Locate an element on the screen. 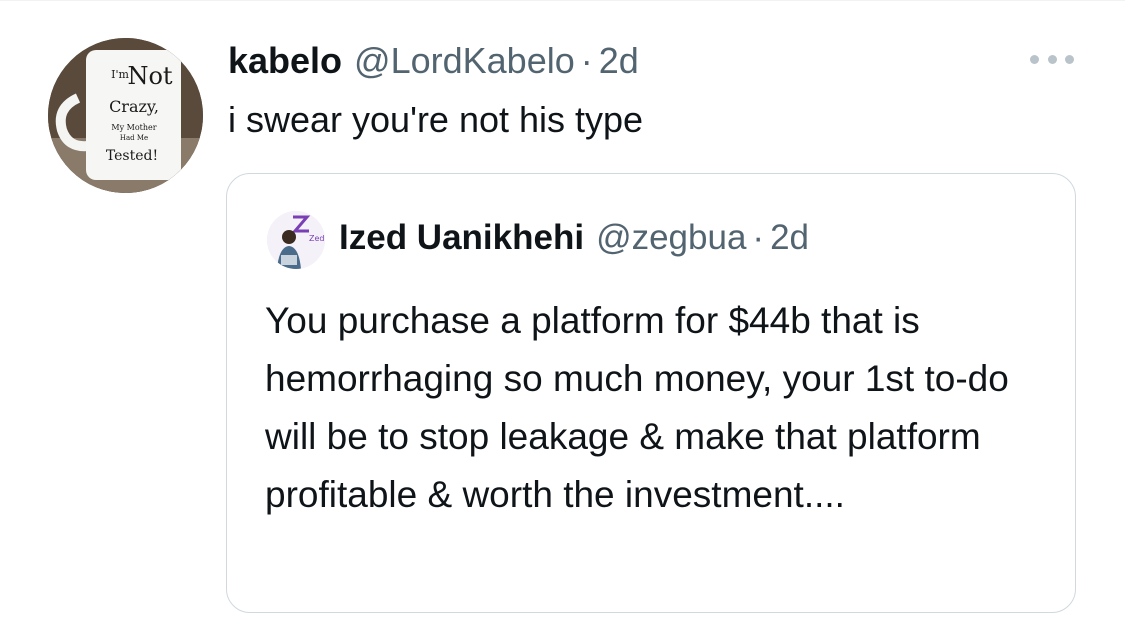 This screenshot has width=1125, height=630. quoted-tweet-header: Ized Uanikhehi @zegbua · 2d is located at coordinates (574, 238).